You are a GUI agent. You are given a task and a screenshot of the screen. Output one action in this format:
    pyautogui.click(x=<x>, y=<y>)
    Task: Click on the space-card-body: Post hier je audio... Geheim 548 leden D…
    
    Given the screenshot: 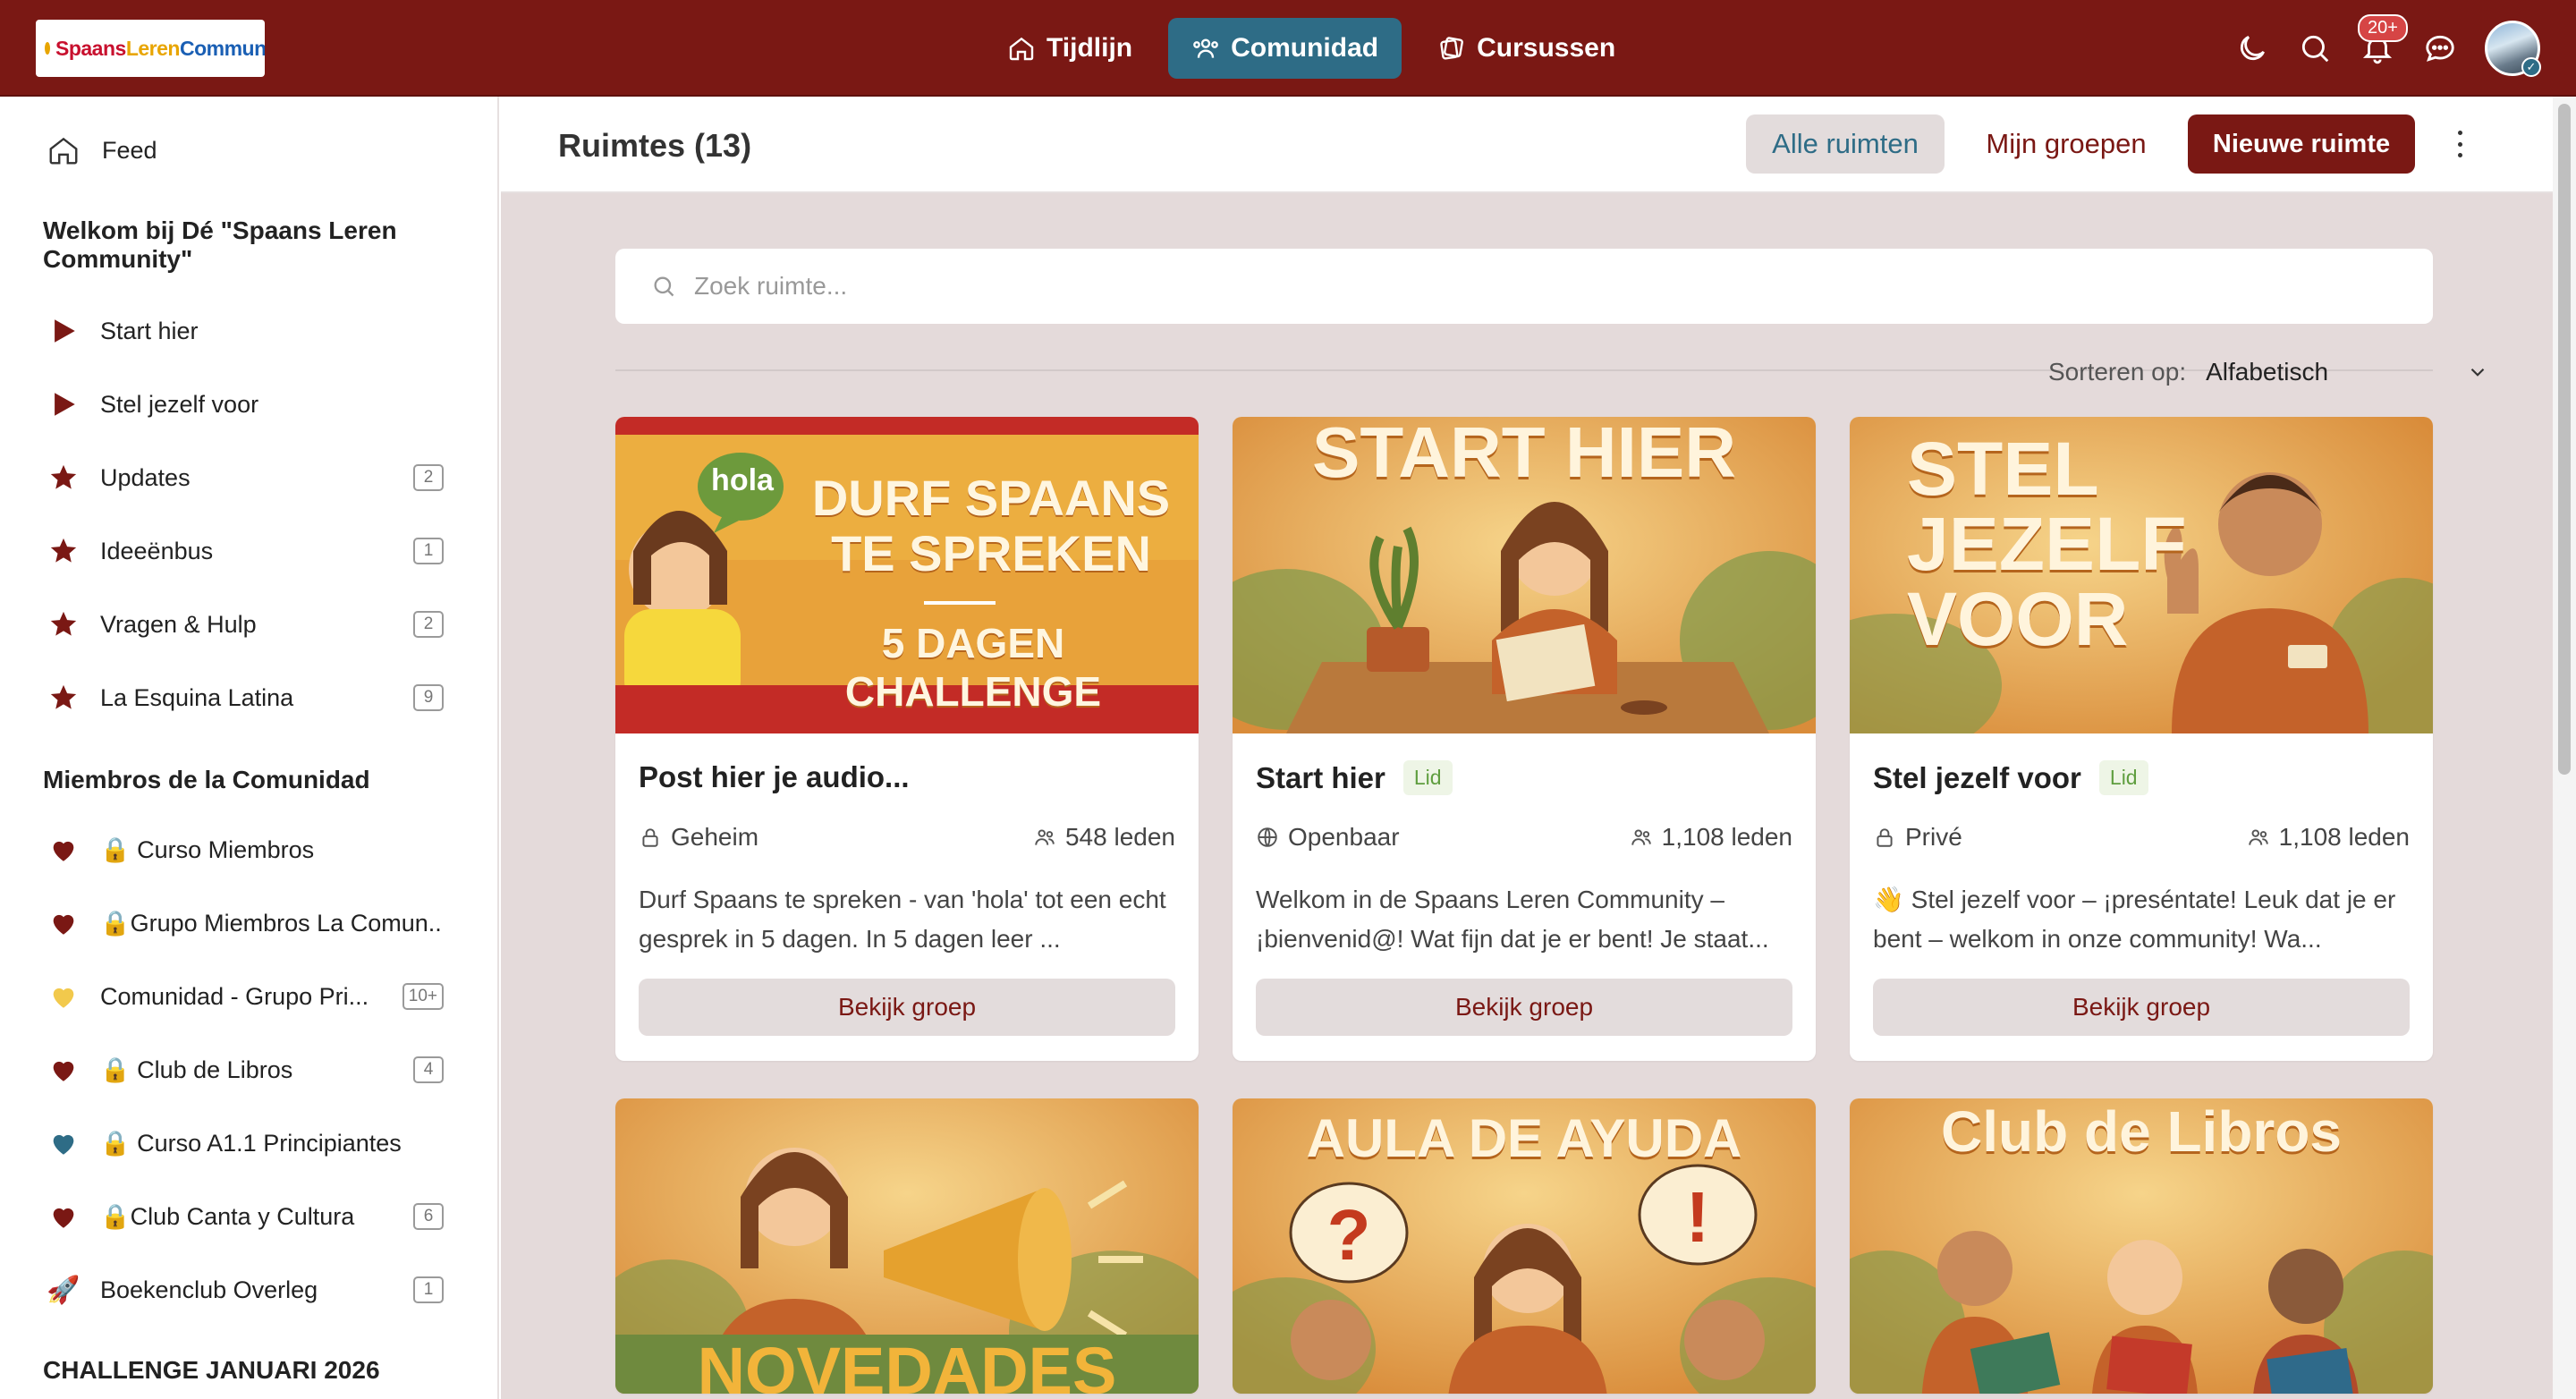 What is the action you would take?
    pyautogui.click(x=907, y=897)
    